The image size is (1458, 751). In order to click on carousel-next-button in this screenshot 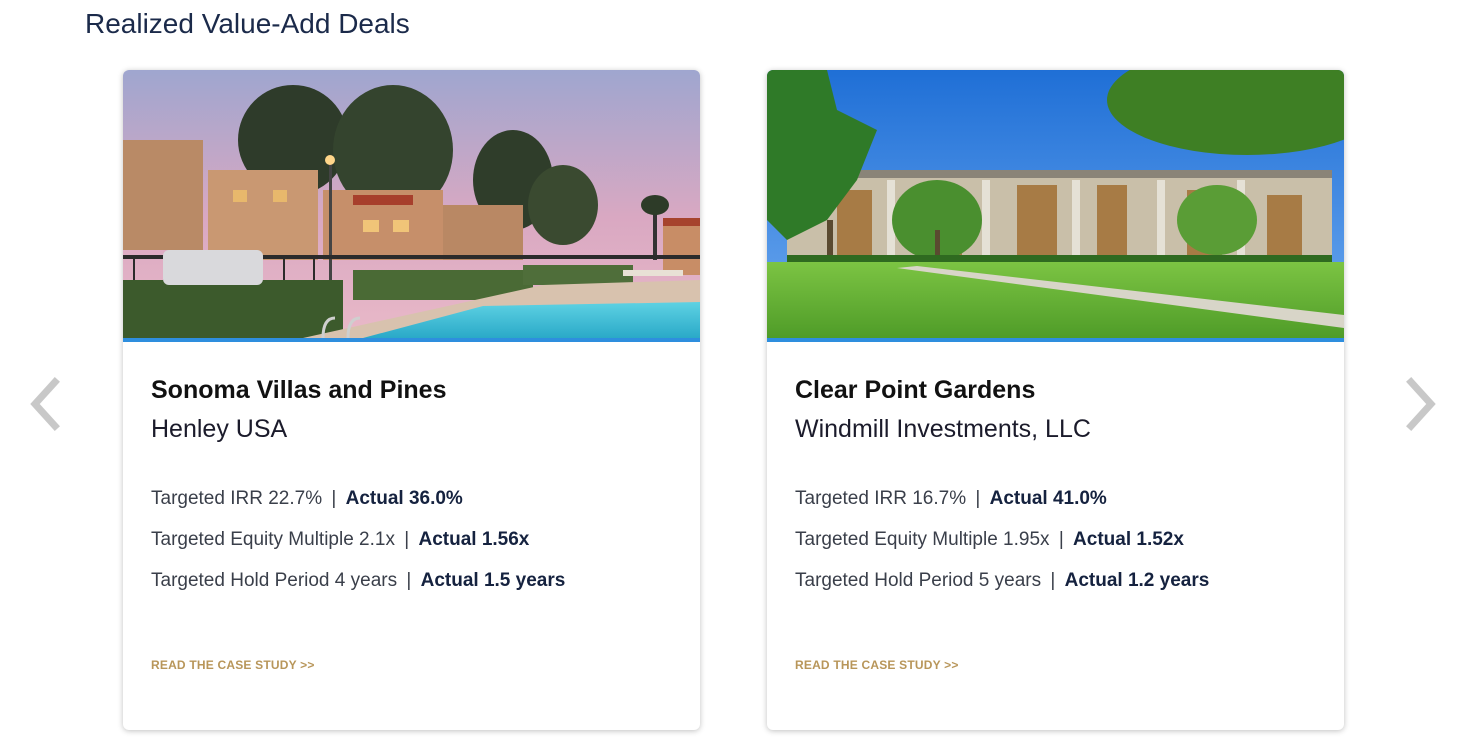, I will do `click(1422, 404)`.